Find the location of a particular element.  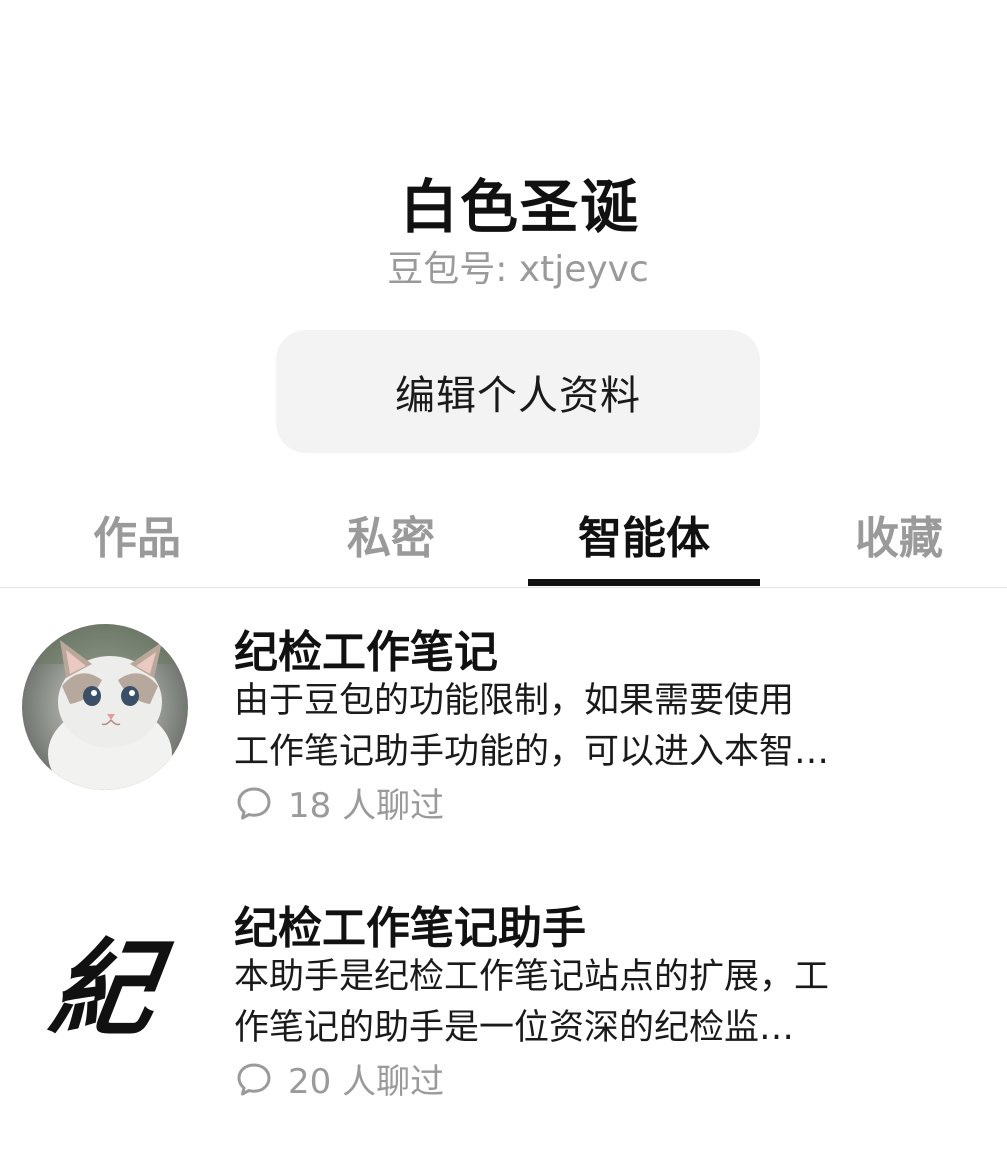

agent-title: 纪检工作笔记 is located at coordinates (366, 652).